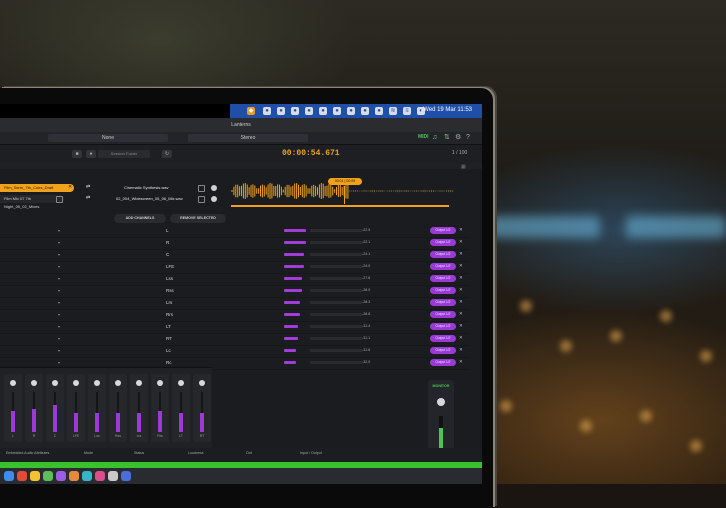 The image size is (726, 508). What do you see at coordinates (70, 187) in the screenshot?
I see `close-file-icon: ✕` at bounding box center [70, 187].